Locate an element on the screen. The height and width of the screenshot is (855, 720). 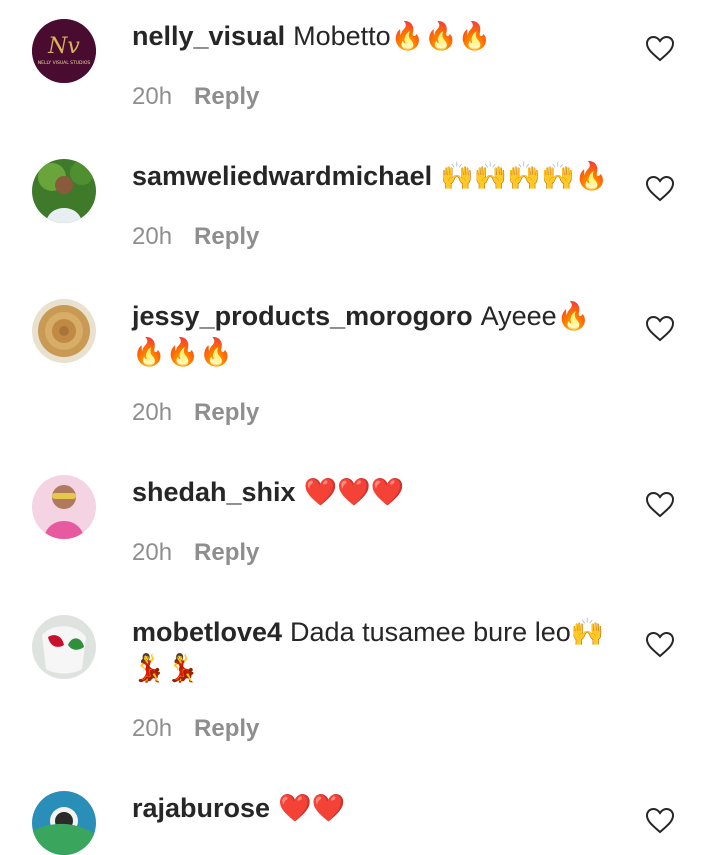
avatar: Nv NELLY VISUAL STUDIOS is located at coordinates (64, 51).